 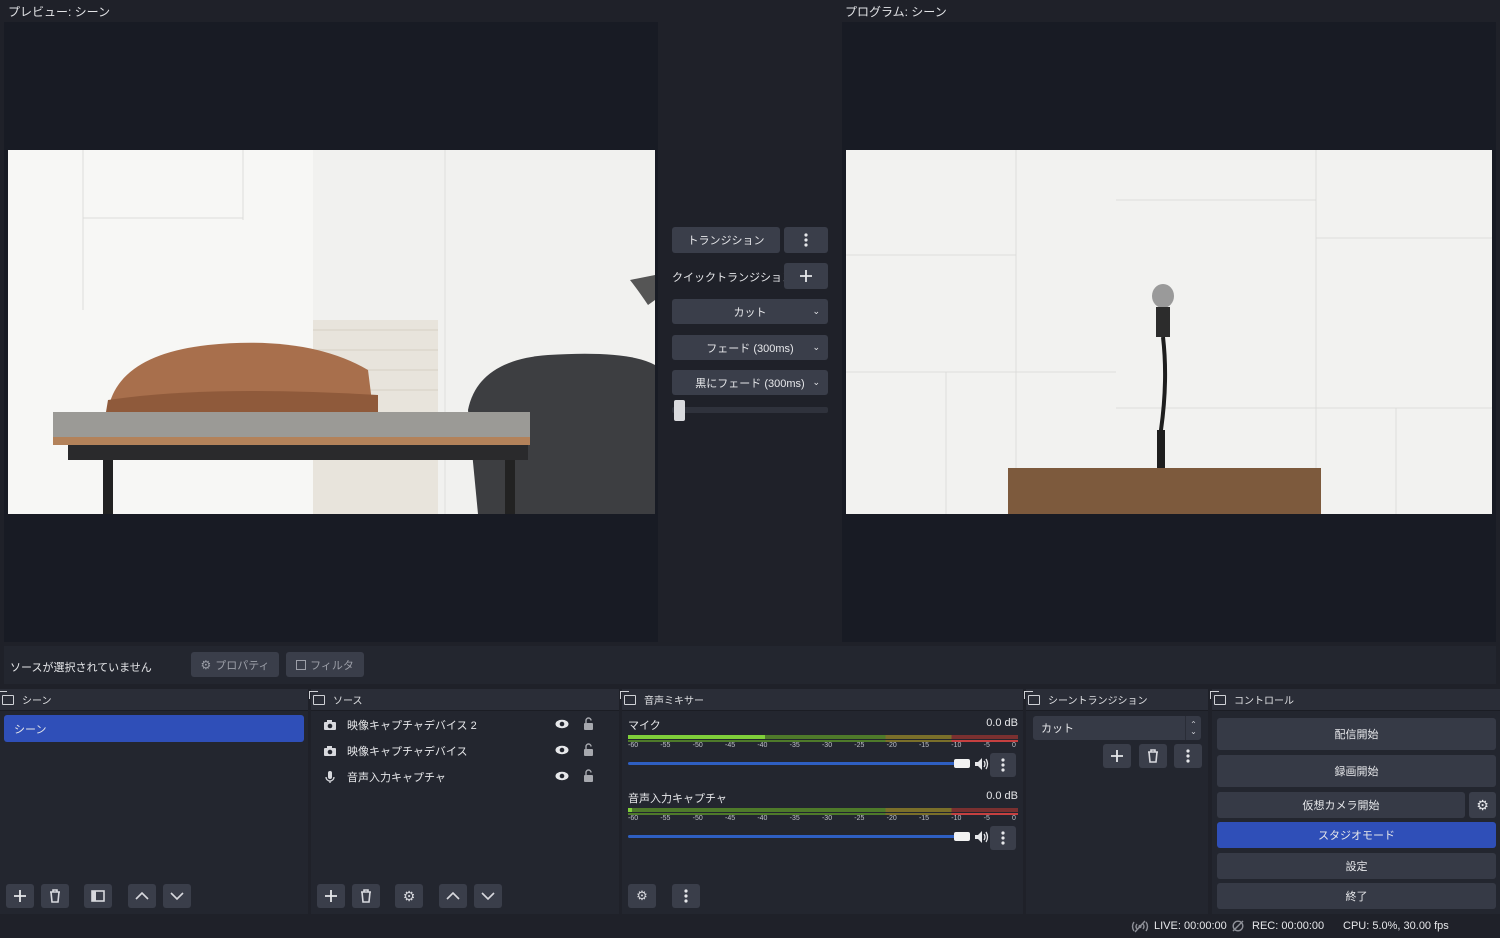 I want to click on audio-mixer-dock-header: 音声ミキサー, so click(x=821, y=700).